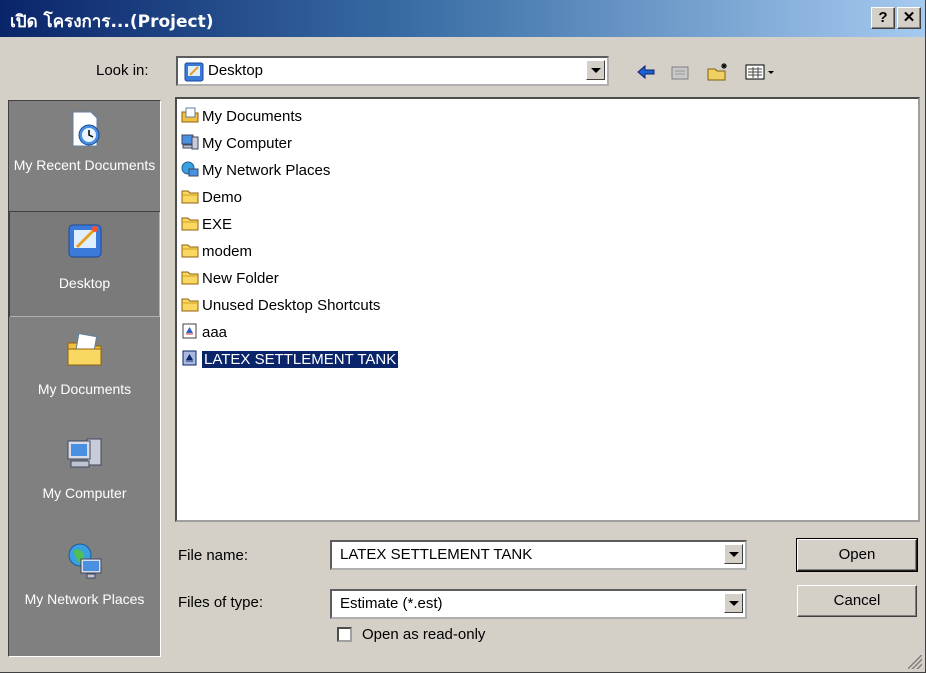  Describe the element at coordinates (718, 72) in the screenshot. I see `new-folder-icon` at that location.